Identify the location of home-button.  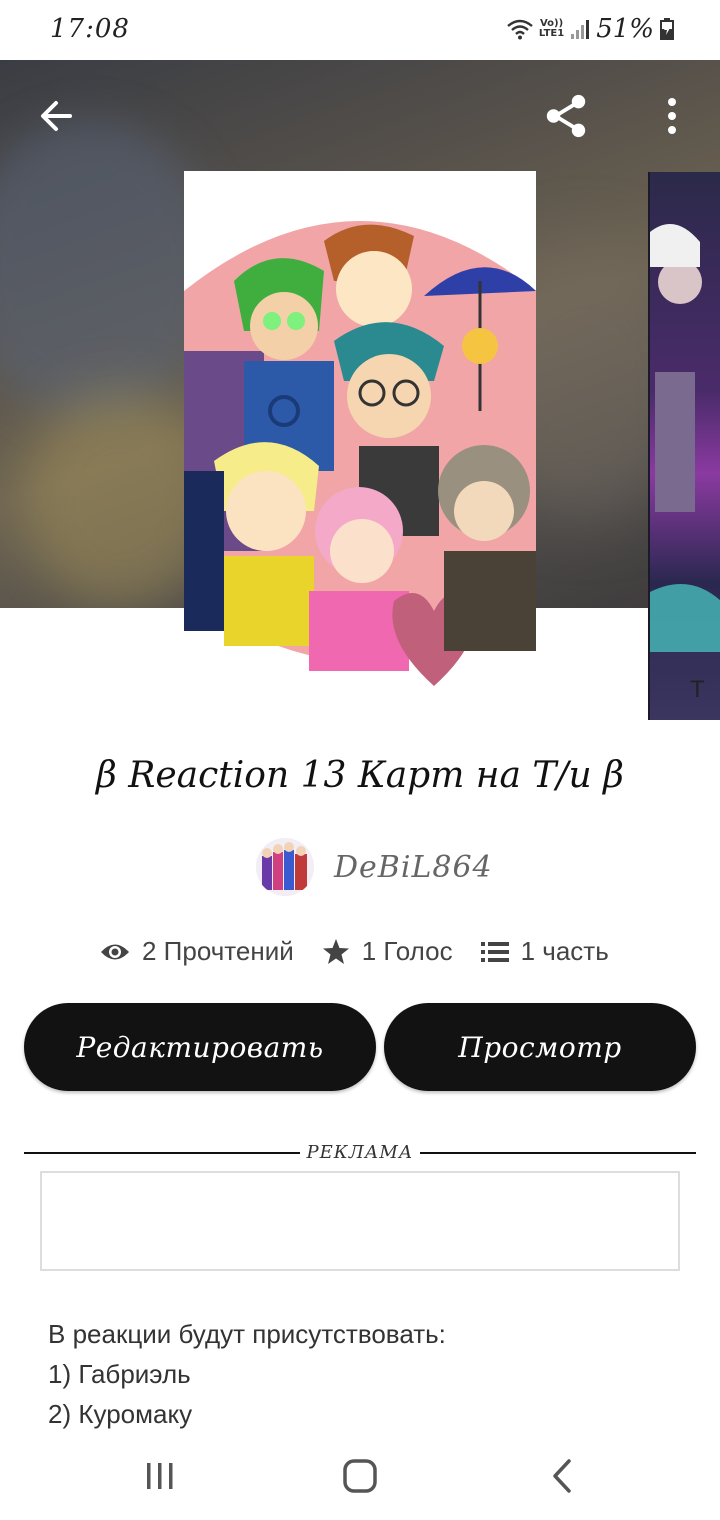
(360, 1476).